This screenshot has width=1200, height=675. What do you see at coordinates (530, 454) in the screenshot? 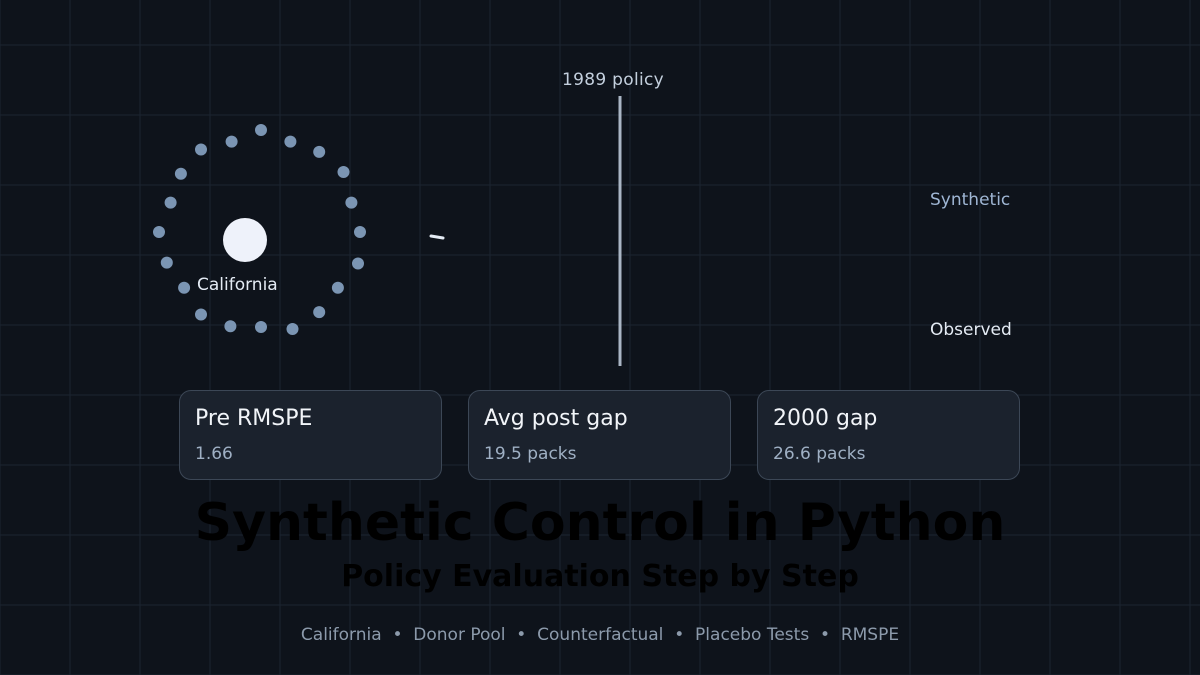
I see `stat-card-value: 19.5 packs` at bounding box center [530, 454].